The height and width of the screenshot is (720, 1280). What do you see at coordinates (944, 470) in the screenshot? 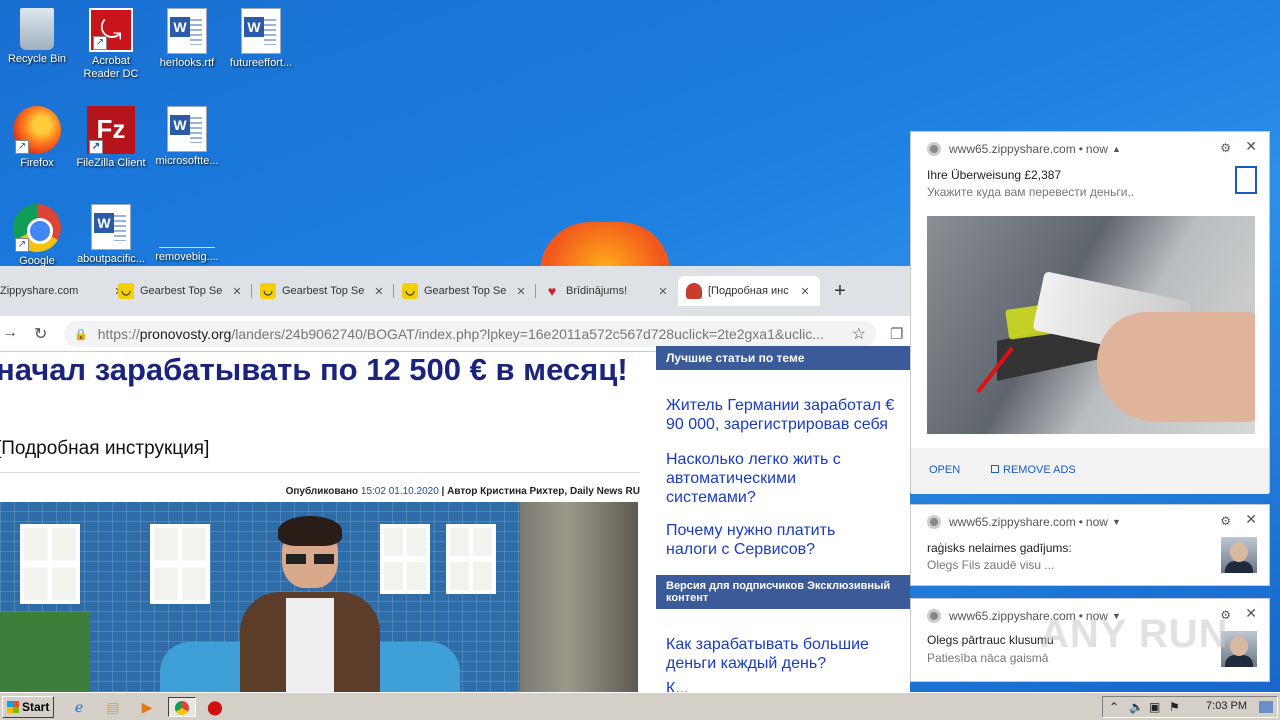
I see `open-button: OPEN` at bounding box center [944, 470].